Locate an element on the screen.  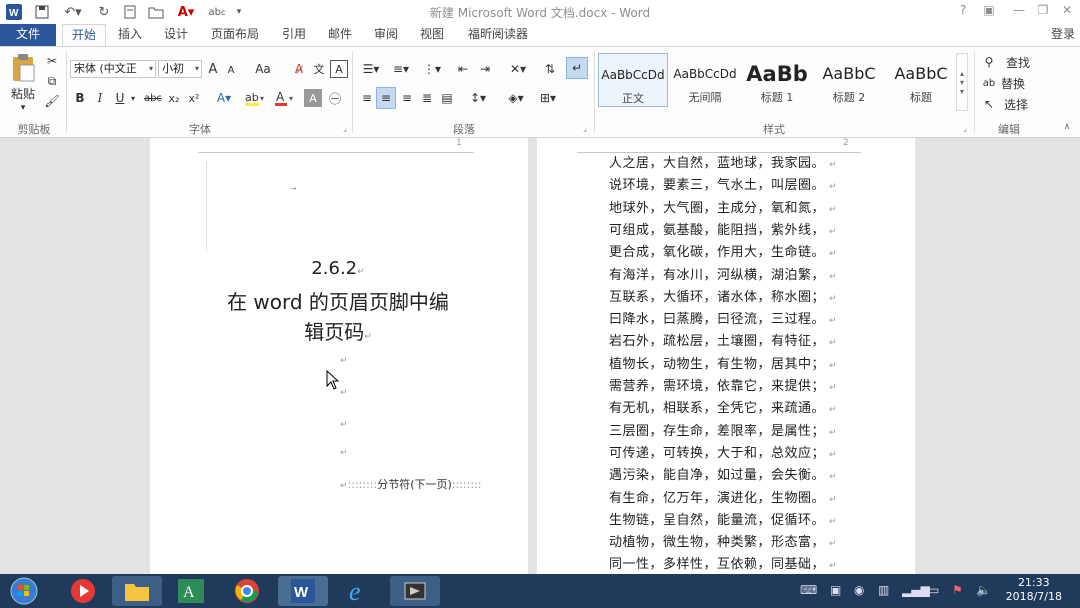
bold-button: B is located at coordinates (80, 98).